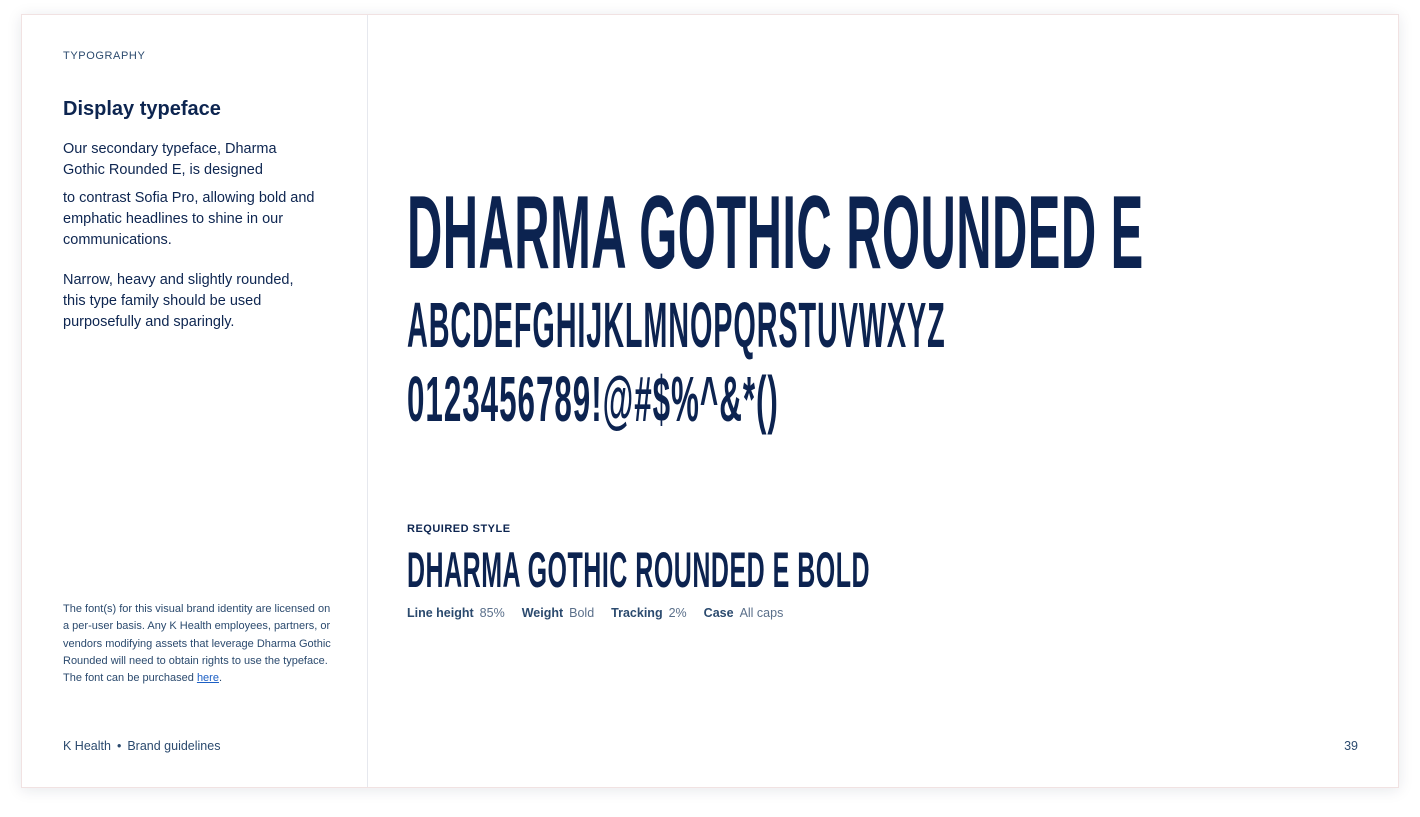 The width and height of the screenshot is (1420, 817). What do you see at coordinates (174, 746) in the screenshot?
I see `footer-doc-title: Brand guidelines` at bounding box center [174, 746].